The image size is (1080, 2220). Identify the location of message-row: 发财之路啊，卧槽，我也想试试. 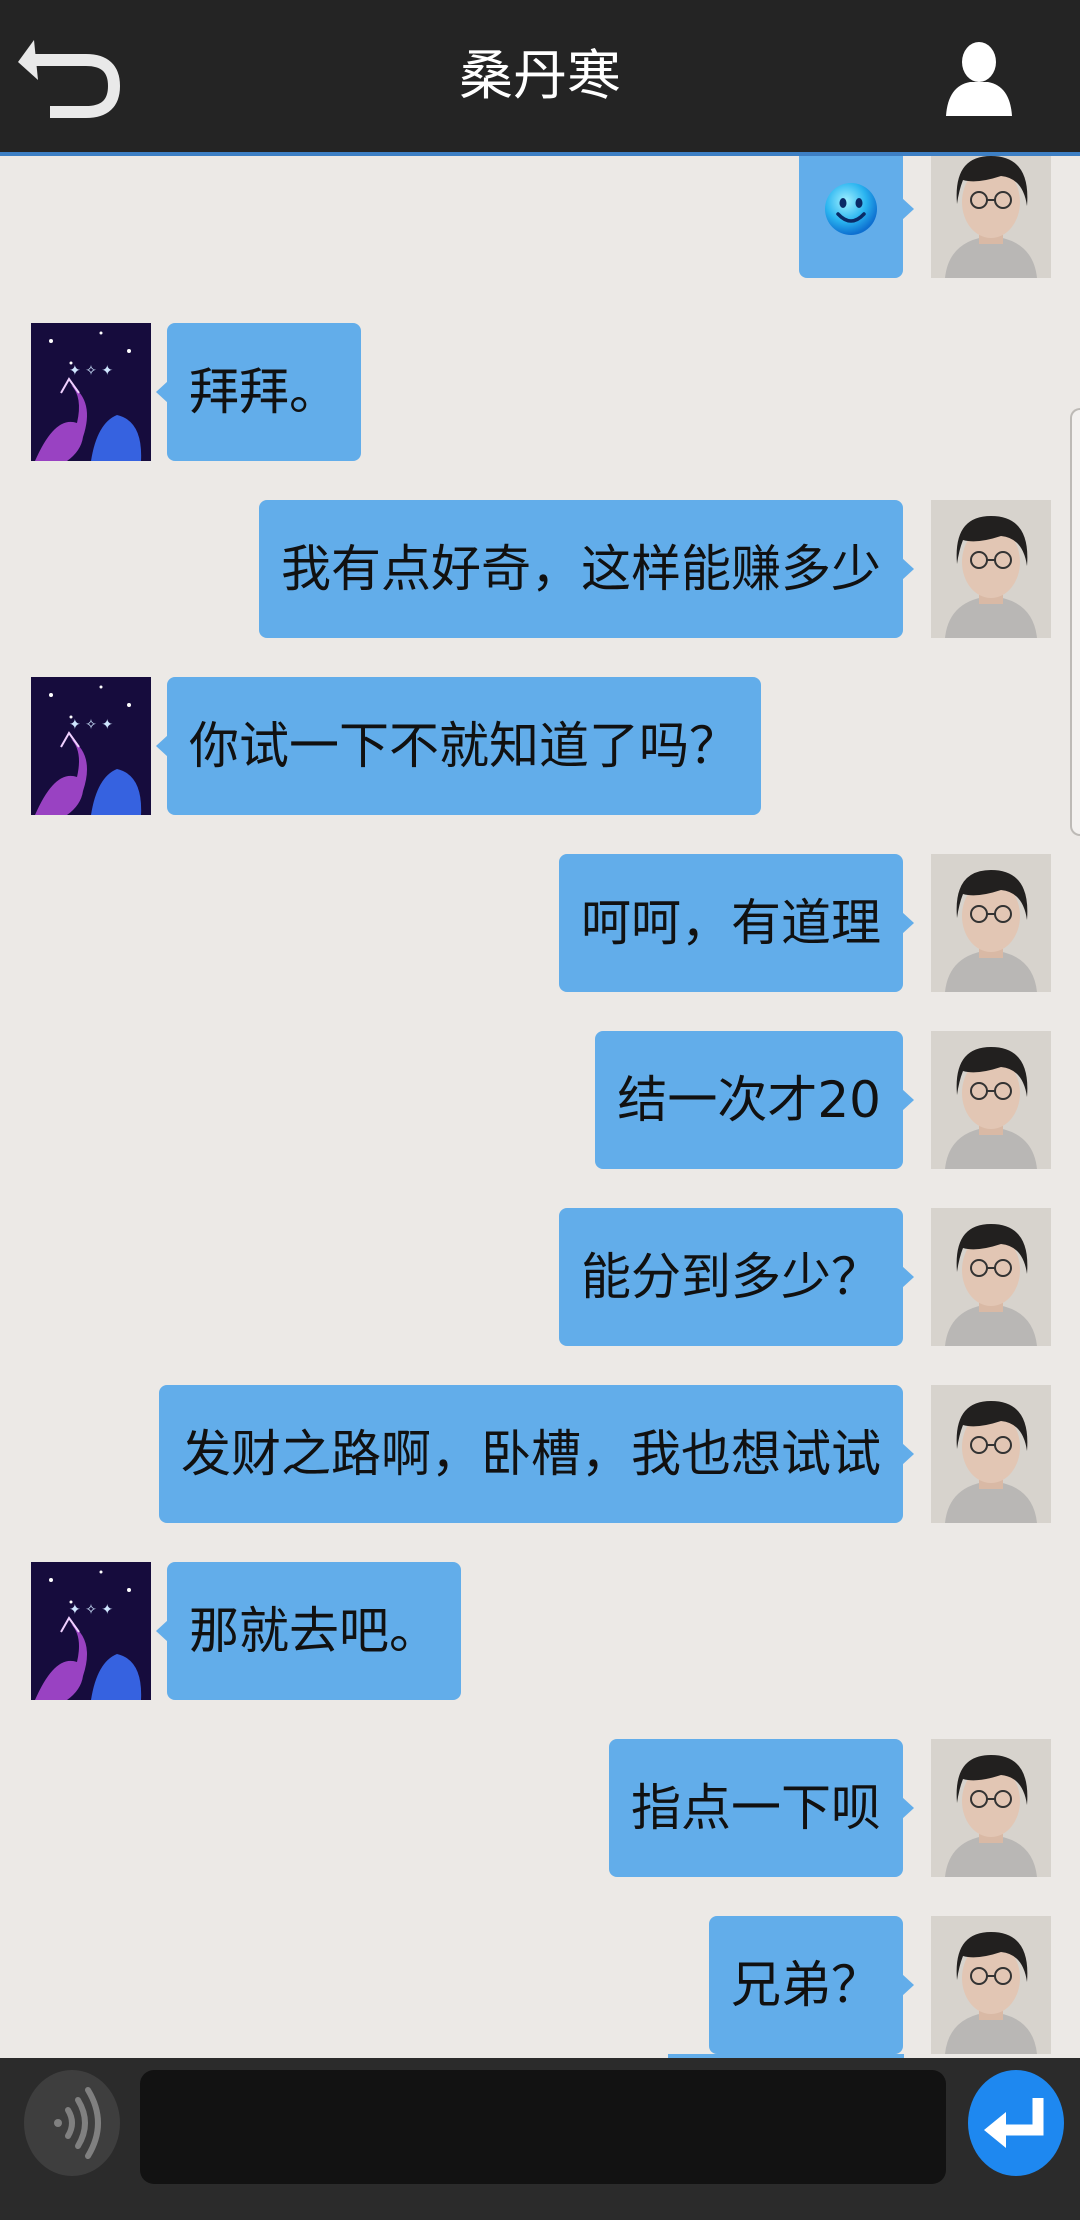
(540, 1455).